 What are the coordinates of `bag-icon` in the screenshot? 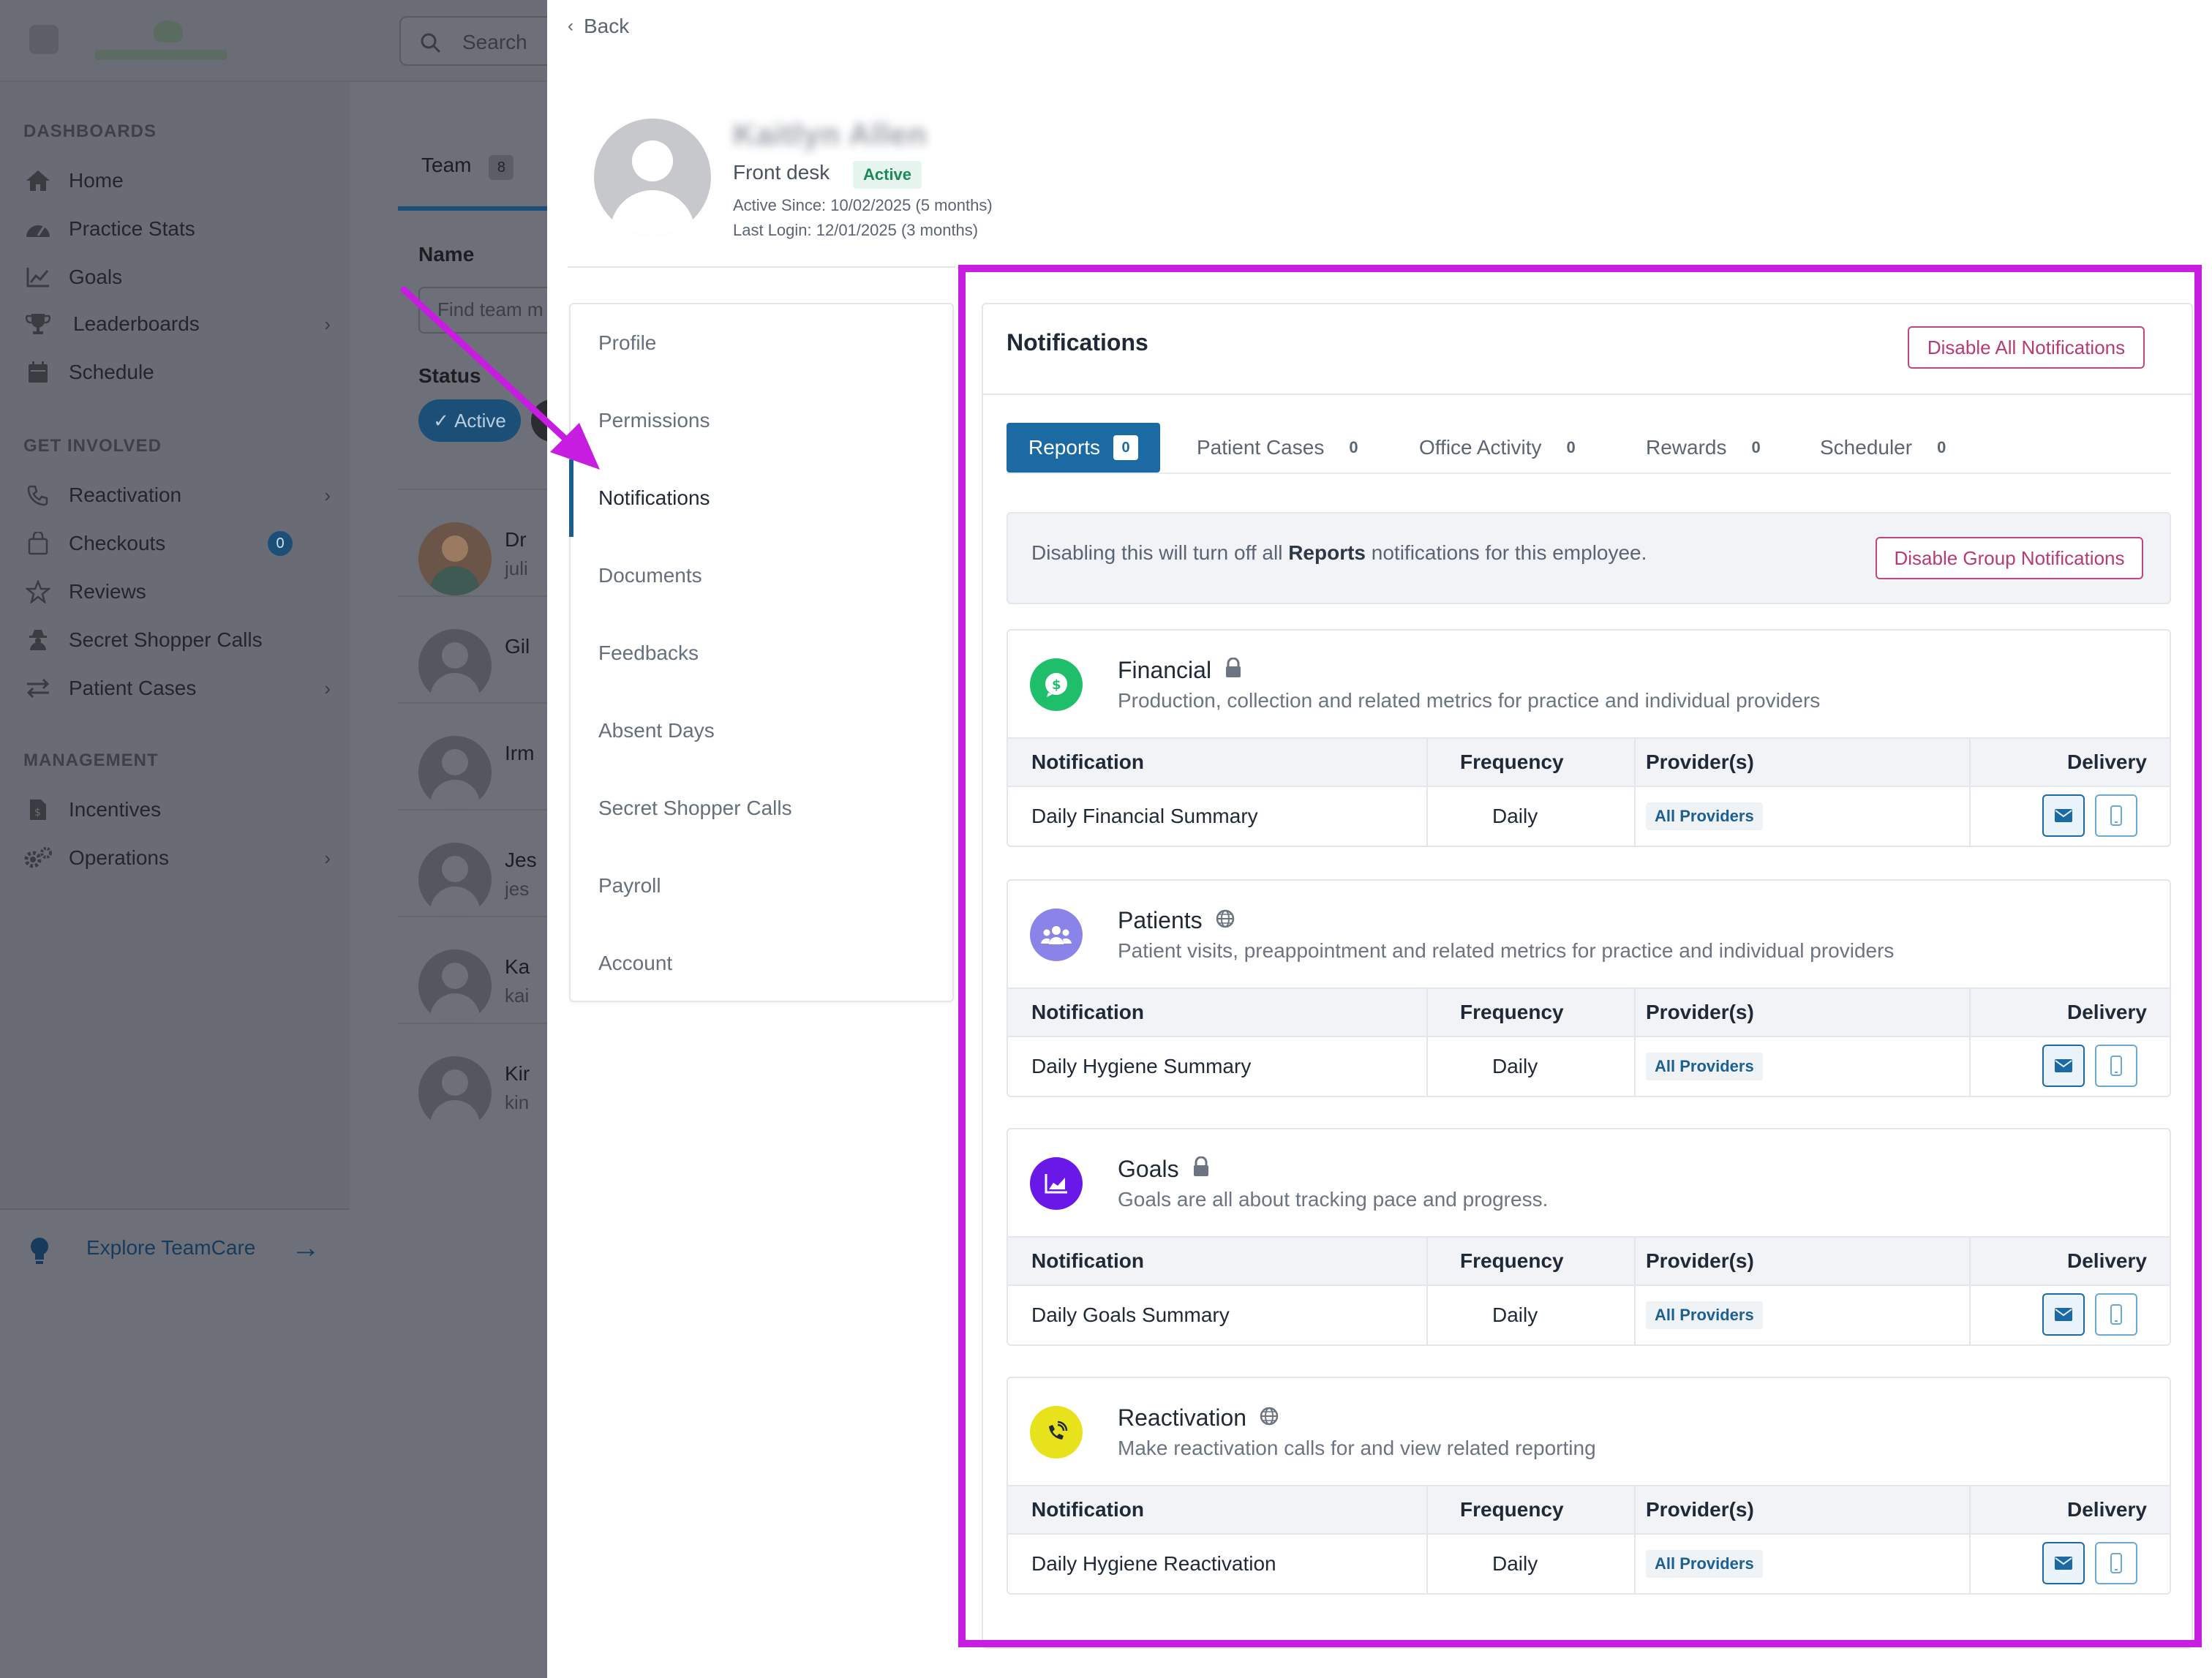 It's located at (38, 543).